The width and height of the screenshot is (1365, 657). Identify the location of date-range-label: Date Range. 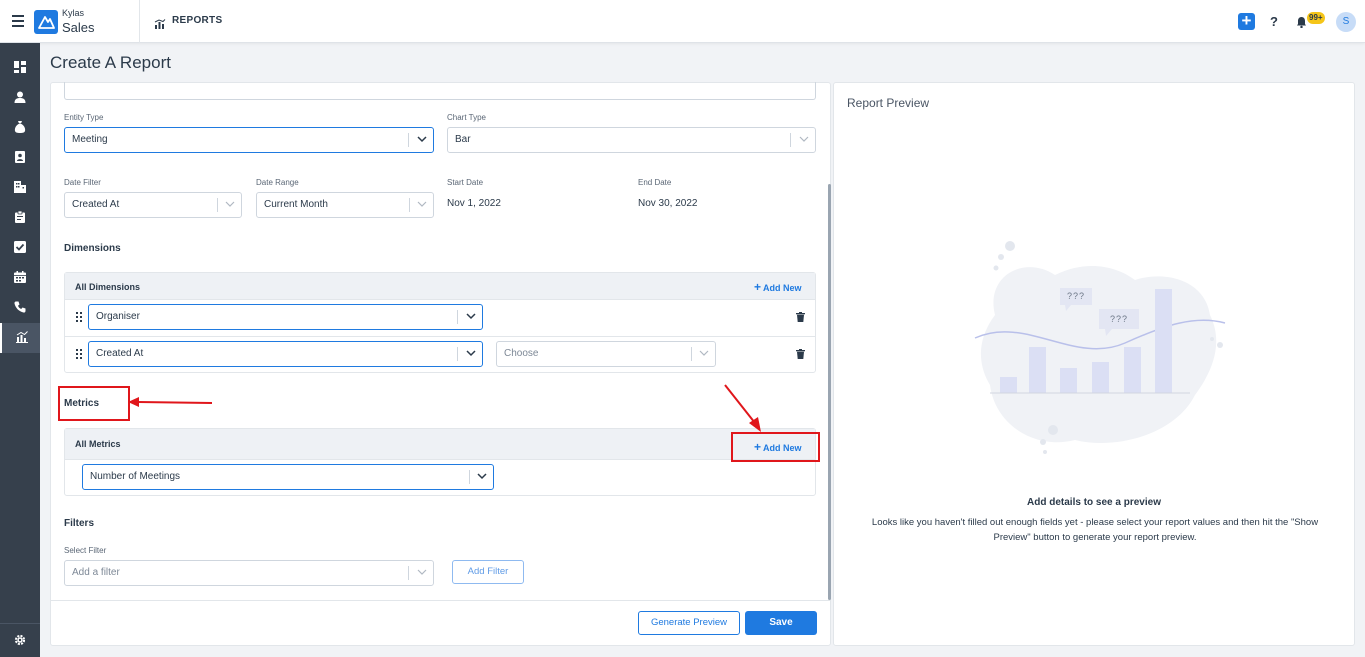
(277, 182).